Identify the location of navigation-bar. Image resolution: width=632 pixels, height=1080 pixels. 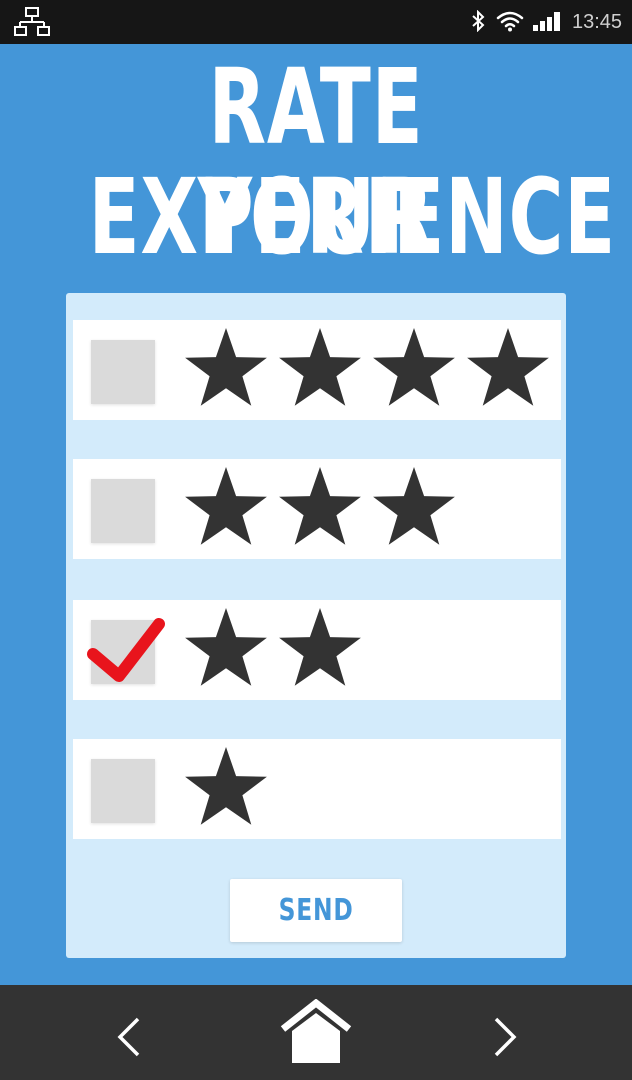
(316, 1032).